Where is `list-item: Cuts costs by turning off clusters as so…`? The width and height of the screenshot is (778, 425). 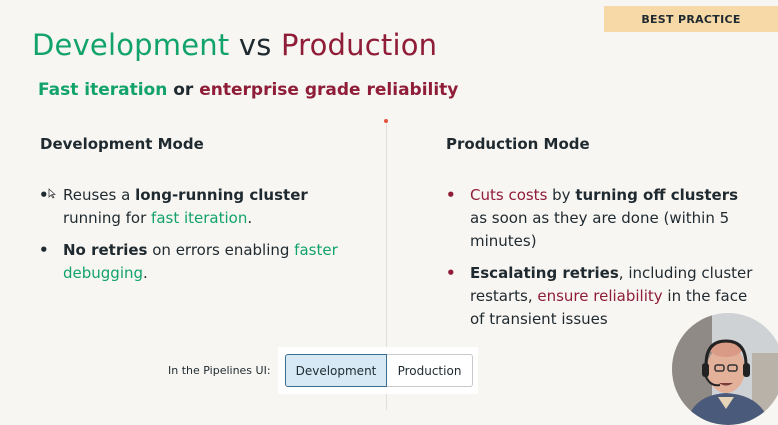 list-item: Cuts costs by turning off clusters as so… is located at coordinates (601, 218).